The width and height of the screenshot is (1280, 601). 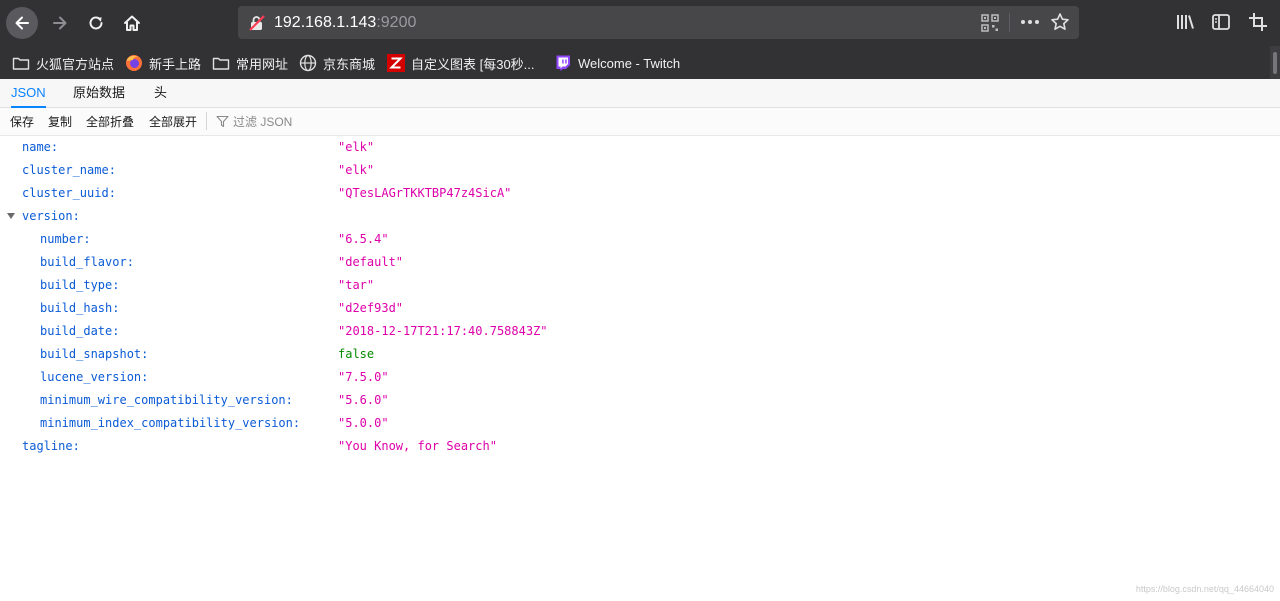 What do you see at coordinates (371, 262) in the screenshot?
I see `json-value: "default"` at bounding box center [371, 262].